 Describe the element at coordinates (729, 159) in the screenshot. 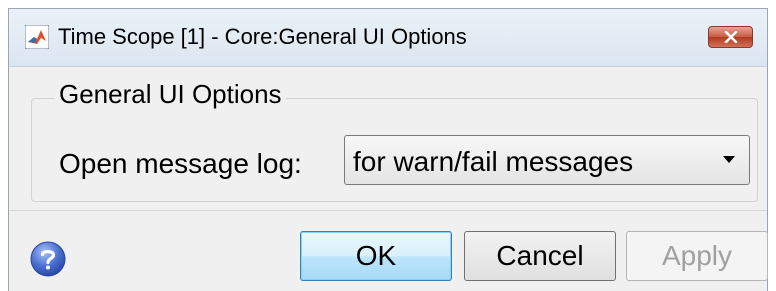

I see `chevron-down-icon` at that location.